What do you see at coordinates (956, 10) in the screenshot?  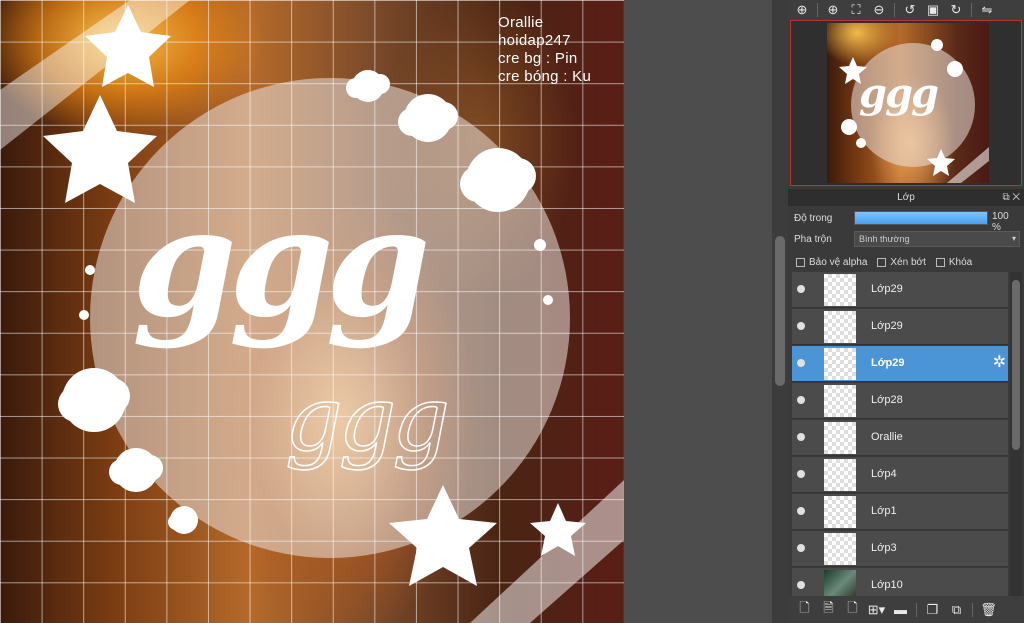 I see `rotate-right-icon: ↻` at bounding box center [956, 10].